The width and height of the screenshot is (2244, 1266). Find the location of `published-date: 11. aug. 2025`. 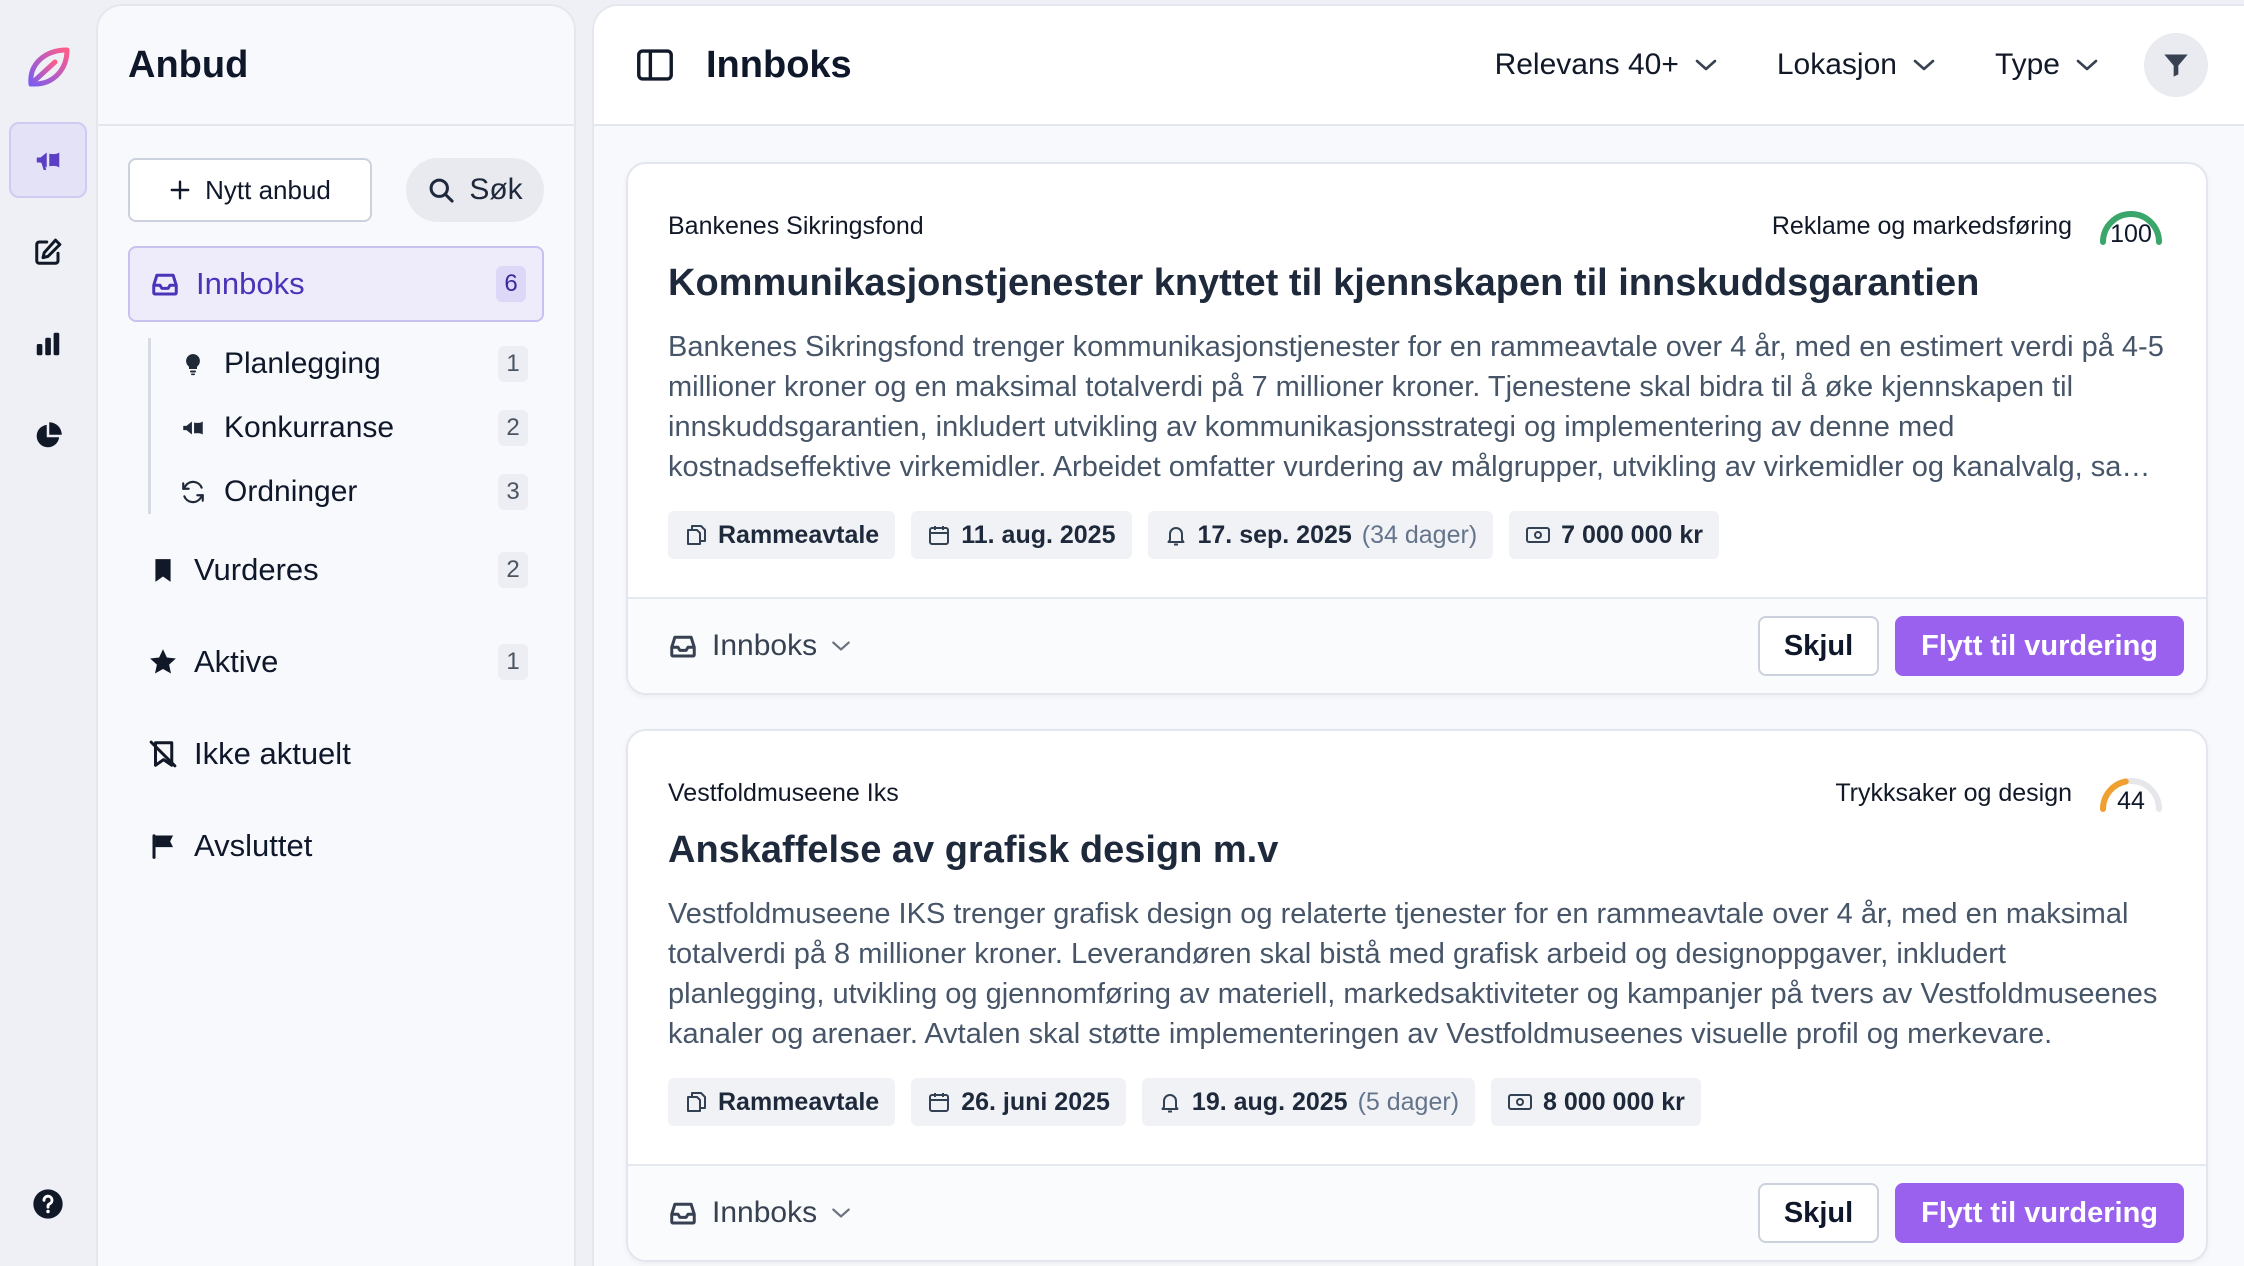

published-date: 11. aug. 2025 is located at coordinates (1038, 534).